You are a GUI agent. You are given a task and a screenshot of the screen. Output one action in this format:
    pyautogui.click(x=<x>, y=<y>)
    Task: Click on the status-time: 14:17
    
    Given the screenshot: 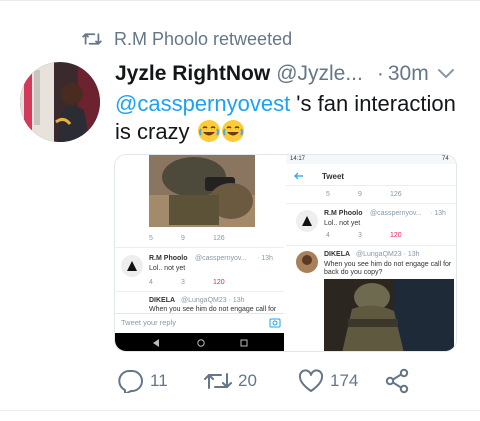 What is the action you would take?
    pyautogui.click(x=298, y=159)
    